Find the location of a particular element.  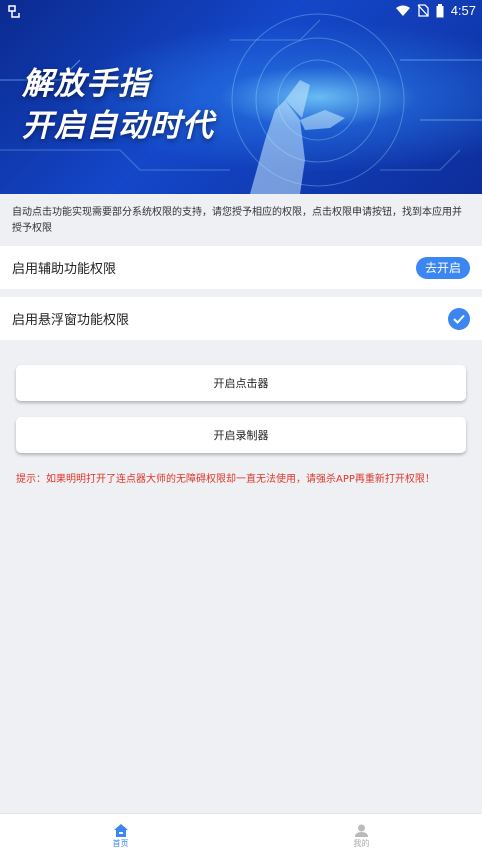

home-icon is located at coordinates (120, 830).